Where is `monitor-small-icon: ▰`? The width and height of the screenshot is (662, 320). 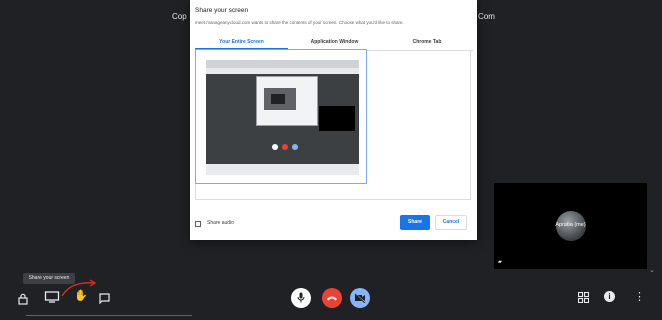 monitor-small-icon: ▰ is located at coordinates (500, 262).